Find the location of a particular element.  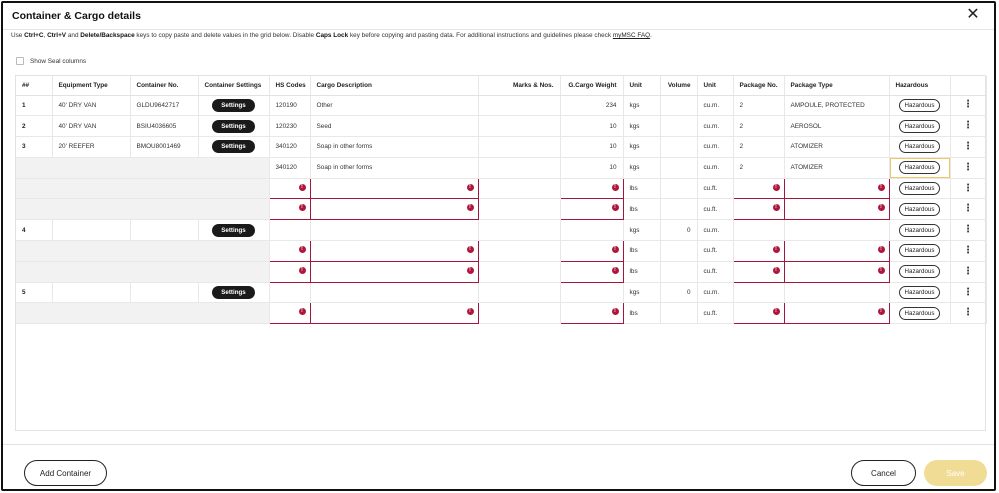

add-container-button: Add Container is located at coordinates (65, 473).